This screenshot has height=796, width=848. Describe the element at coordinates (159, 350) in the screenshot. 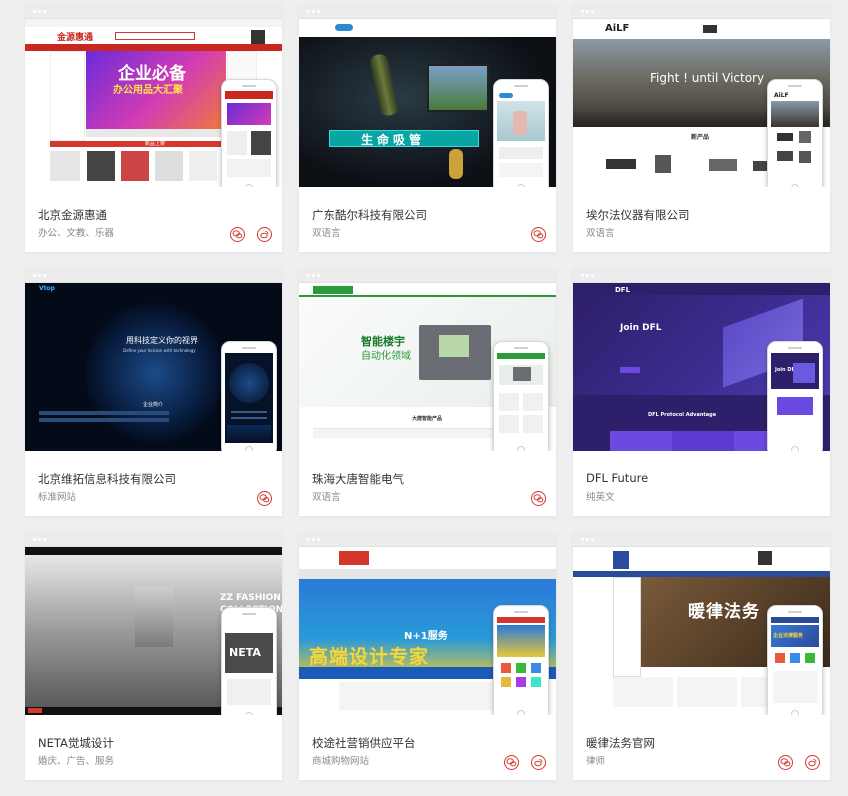

I see `banner-slogan-en: Define your horizon with technology` at that location.